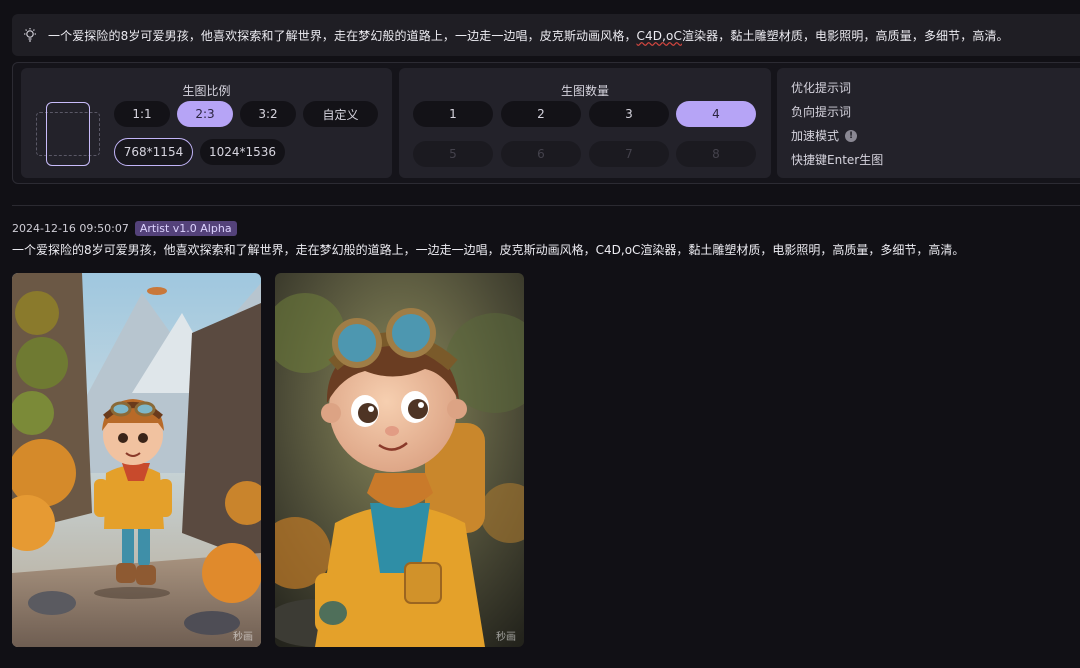  Describe the element at coordinates (205, 114) in the screenshot. I see `ratio-option-2-3: 2:3` at that location.